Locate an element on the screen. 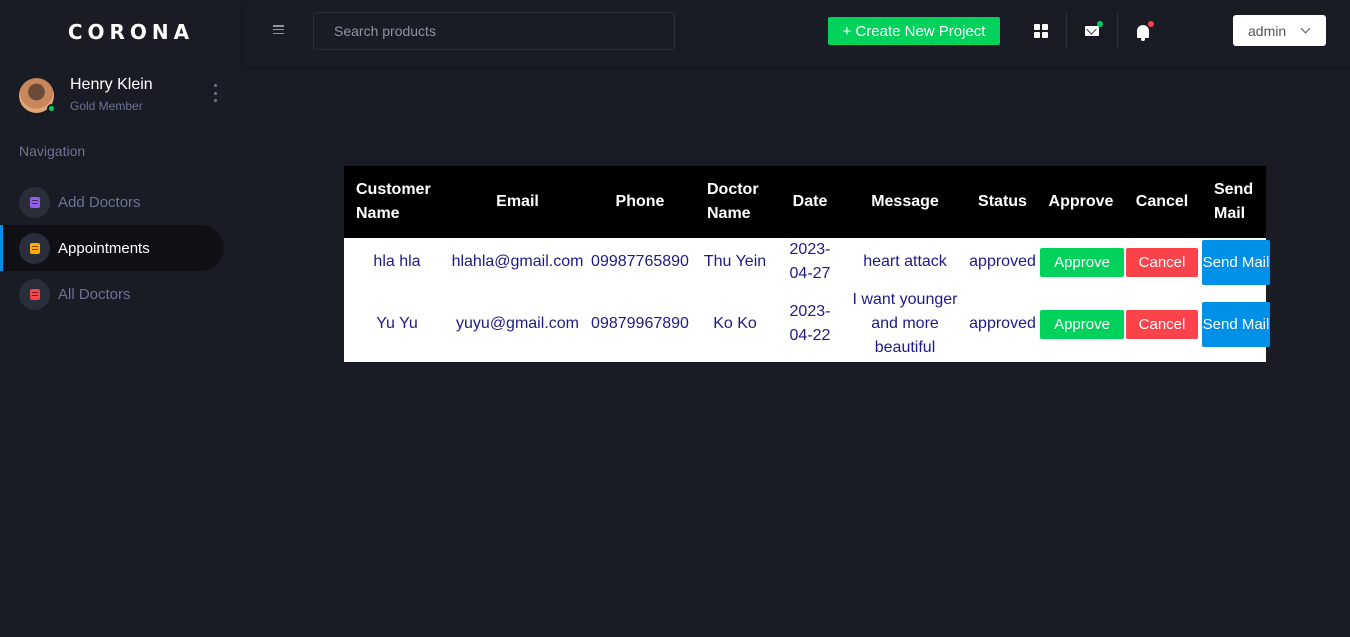 This screenshot has width=1350, height=637. header-doctor-name: Doctor Name is located at coordinates (735, 202).